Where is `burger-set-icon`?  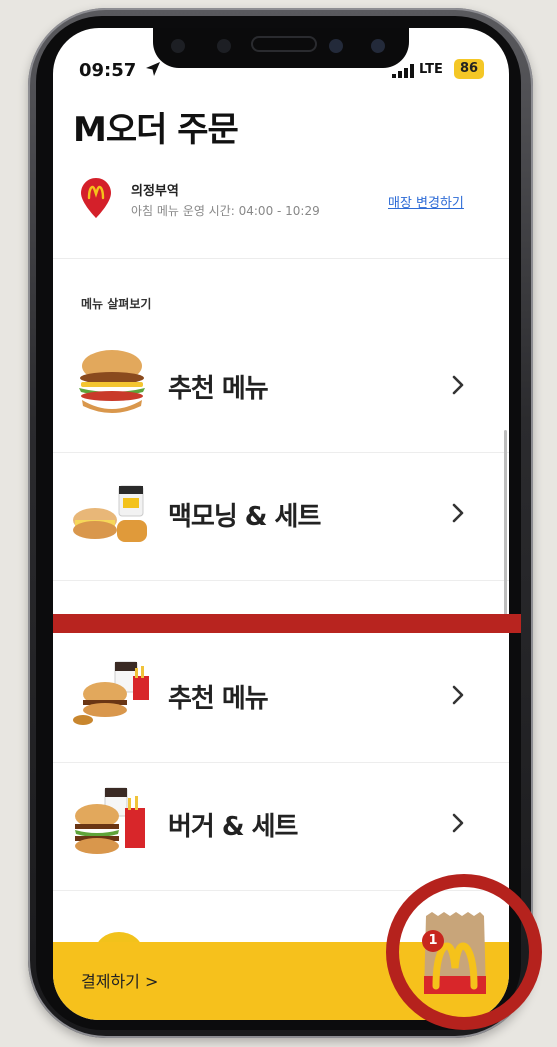
burger-set-icon is located at coordinates (110, 820).